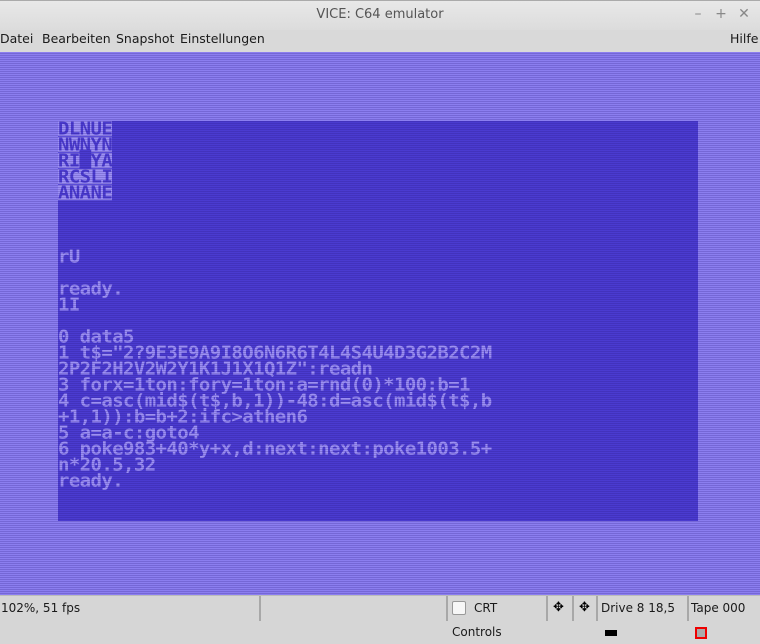 This screenshot has height=644, width=760. Describe the element at coordinates (69, 305) in the screenshot. I see `screen-line: 1I` at that location.